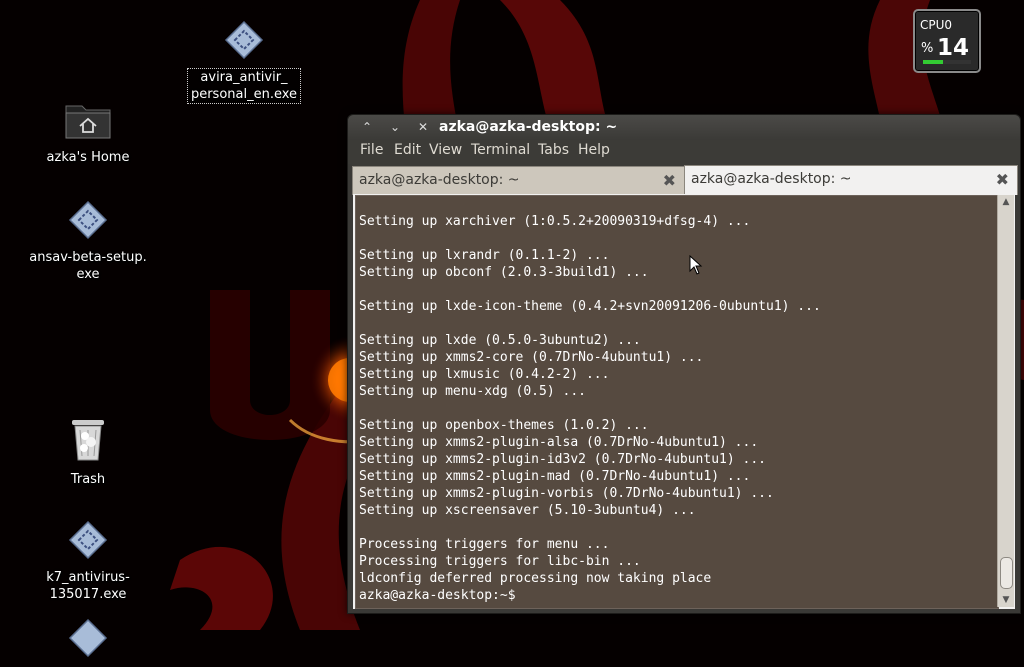 The image size is (1024, 667). What do you see at coordinates (684, 127) in the screenshot?
I see `window-titlebar: ⌃ ⌄ ✕ azka@azka-desktop: ~` at bounding box center [684, 127].